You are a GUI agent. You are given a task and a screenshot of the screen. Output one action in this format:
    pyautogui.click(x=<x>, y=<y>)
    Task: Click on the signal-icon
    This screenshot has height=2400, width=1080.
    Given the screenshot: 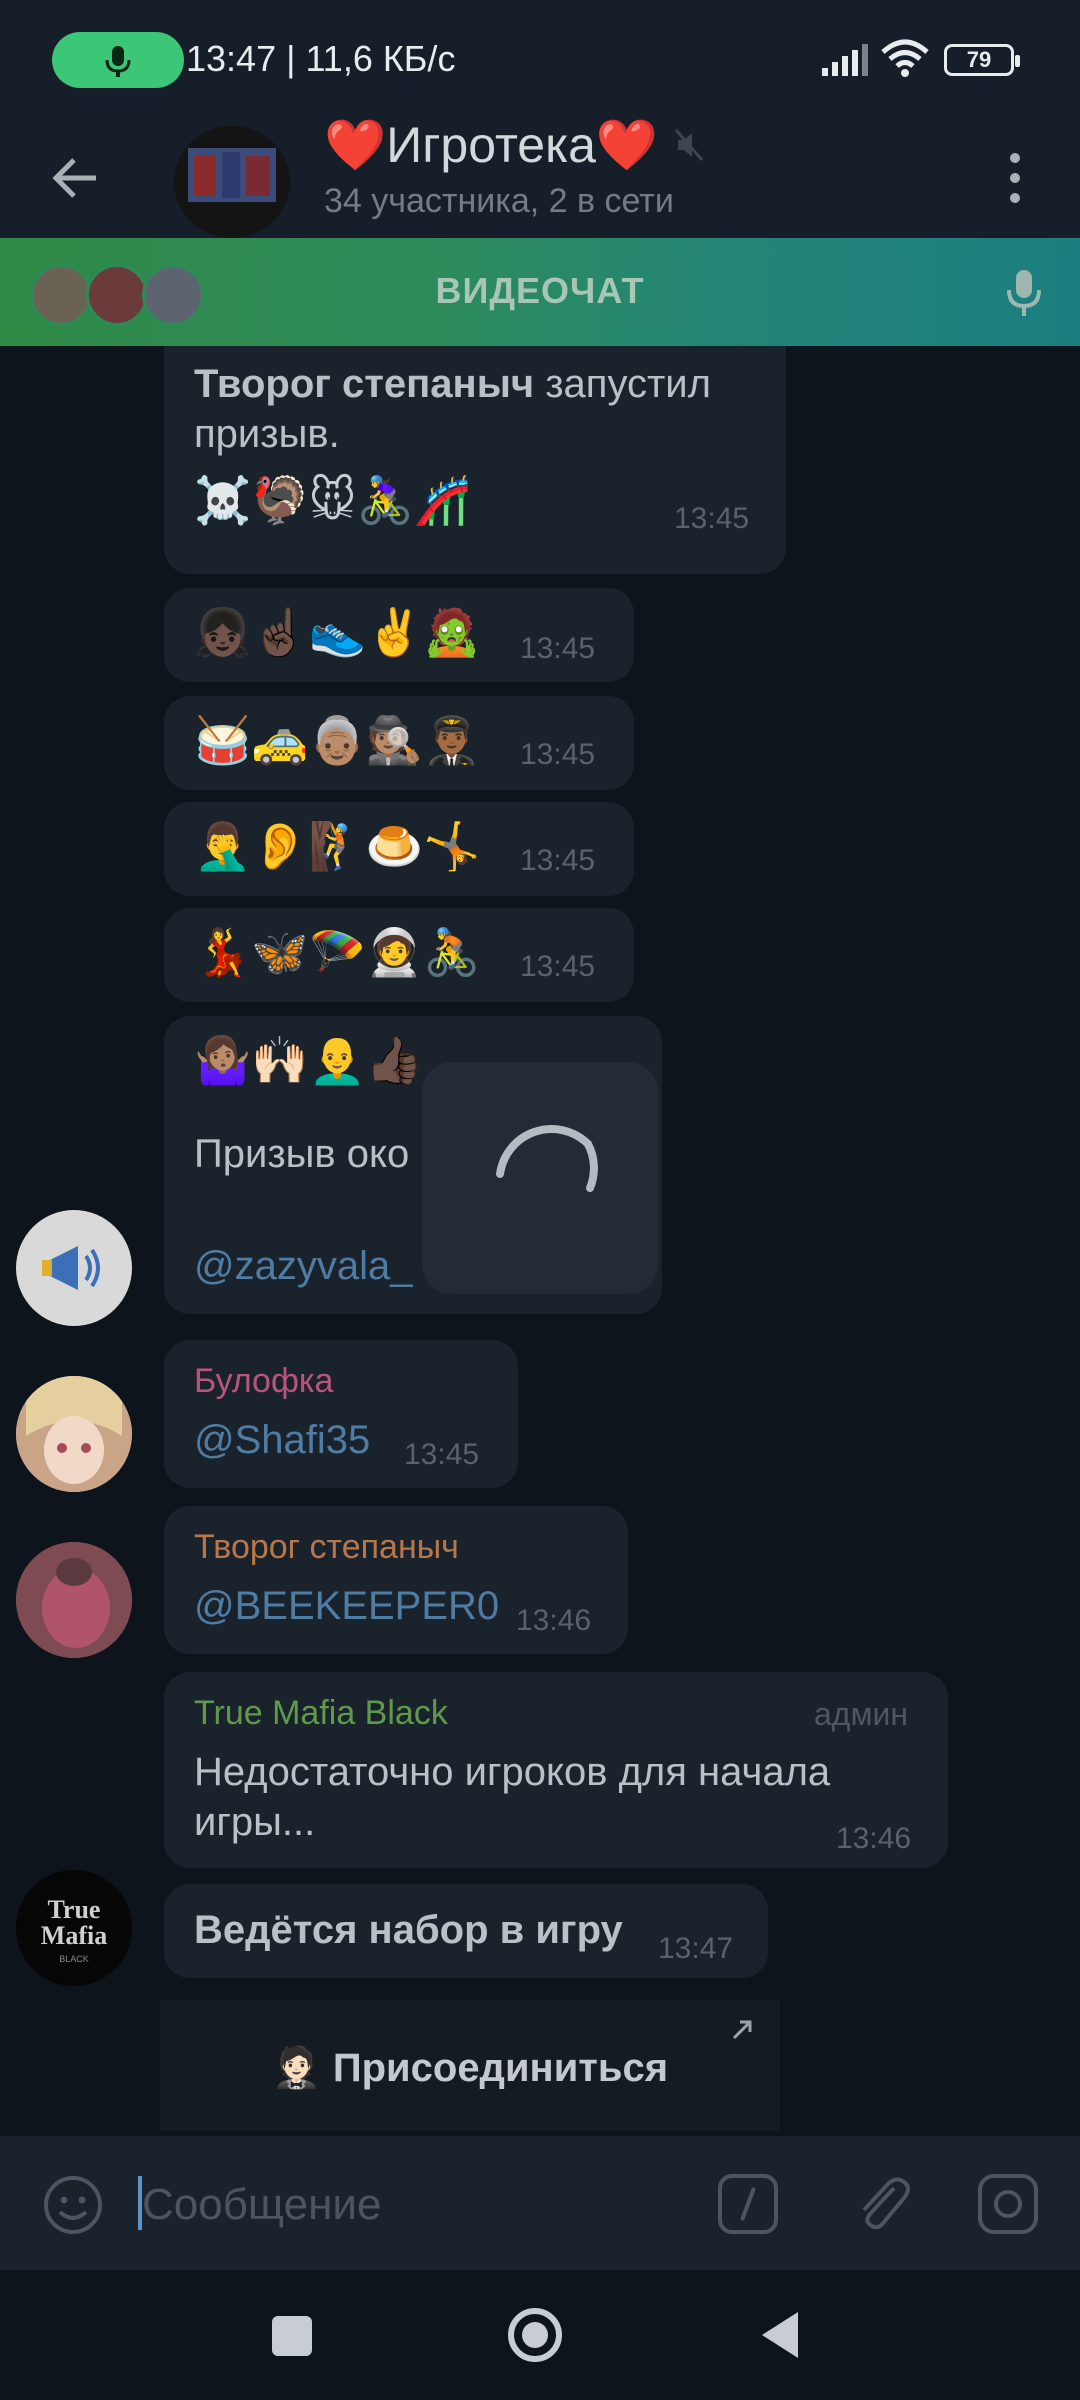 What is the action you would take?
    pyautogui.click(x=845, y=60)
    